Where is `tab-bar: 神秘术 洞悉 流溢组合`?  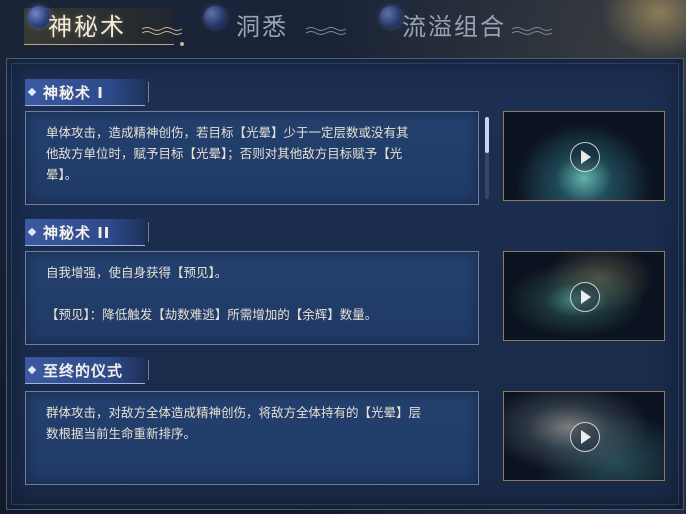 tab-bar: 神秘术 洞悉 流溢组合 is located at coordinates (343, 26).